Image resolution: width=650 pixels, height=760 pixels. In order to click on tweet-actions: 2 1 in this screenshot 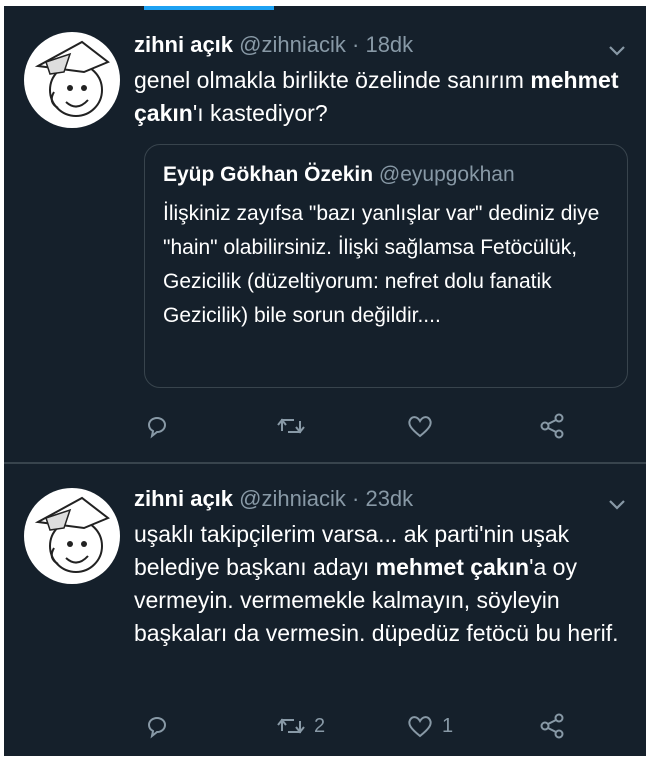, I will do `click(384, 726)`.